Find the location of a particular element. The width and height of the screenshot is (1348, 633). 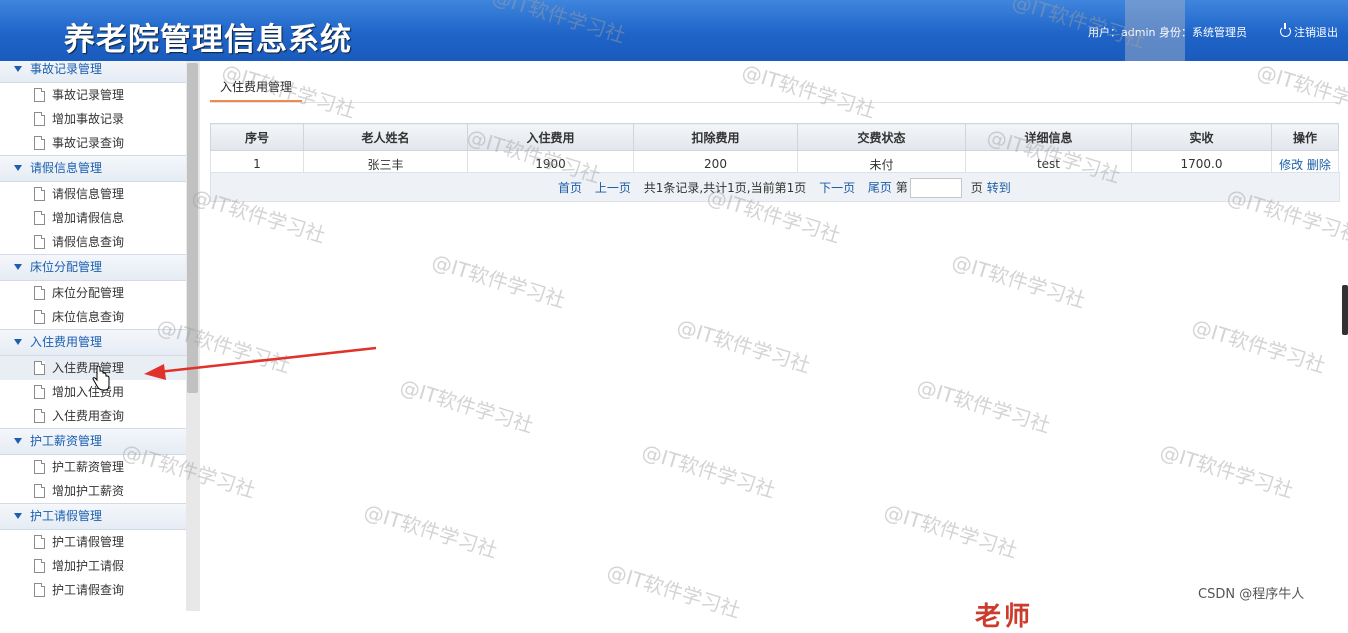

sidebar-item-bed-manage: 床位分配管理 is located at coordinates (93, 293).